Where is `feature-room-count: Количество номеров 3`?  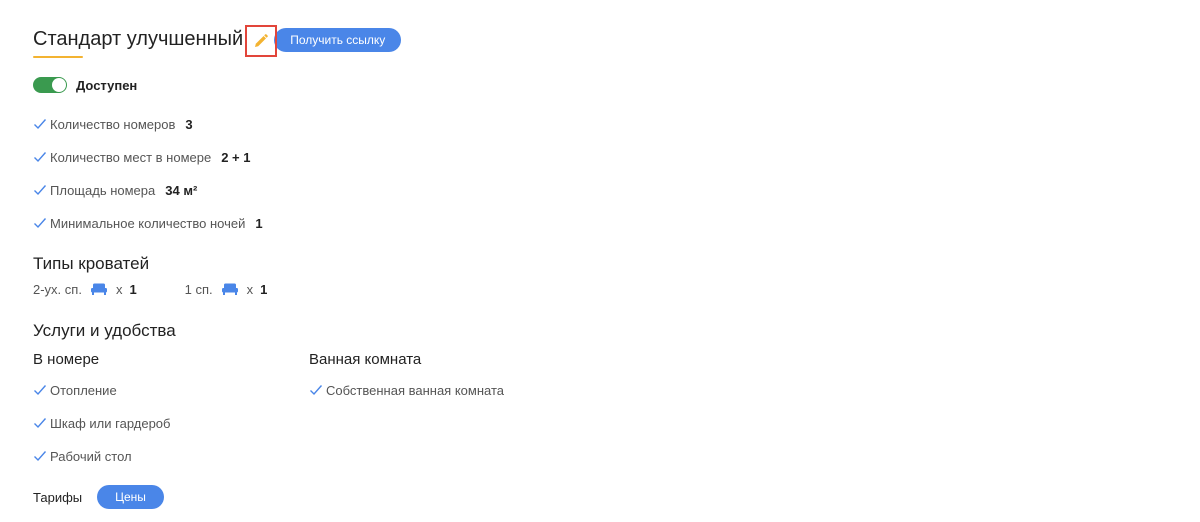
feature-room-count: Количество номеров 3 is located at coordinates (113, 124).